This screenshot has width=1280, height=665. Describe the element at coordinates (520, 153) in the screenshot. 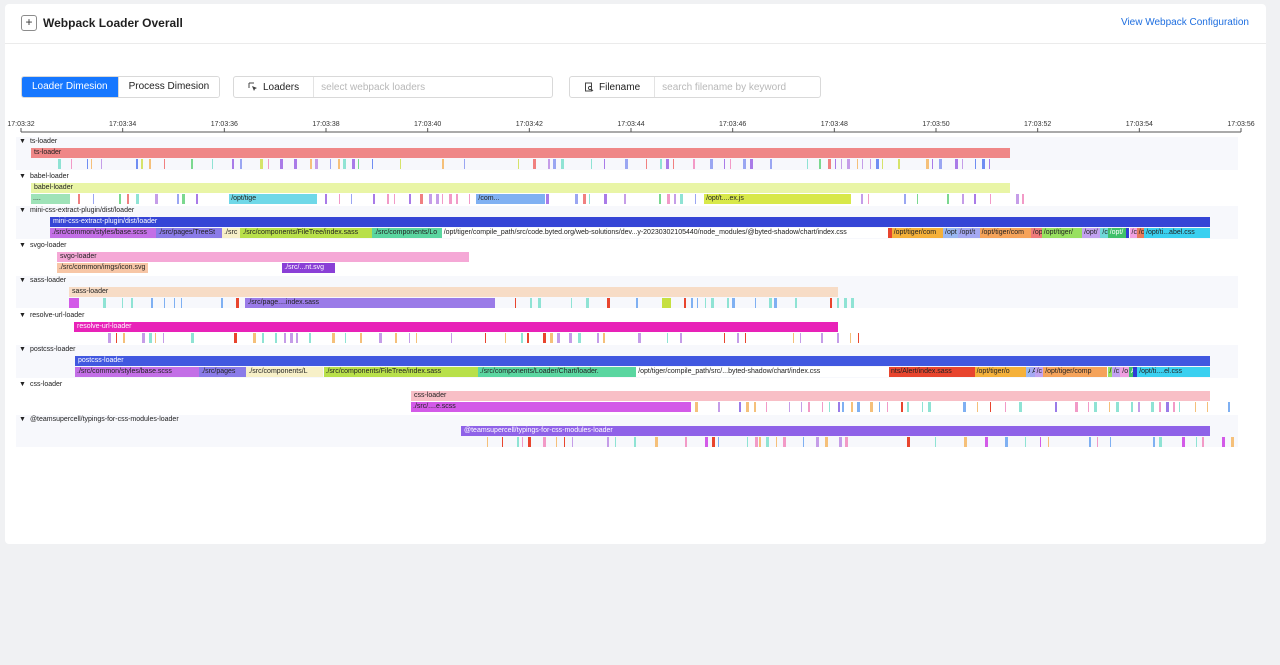

I see `loader-duration-bar: ts-loader` at that location.